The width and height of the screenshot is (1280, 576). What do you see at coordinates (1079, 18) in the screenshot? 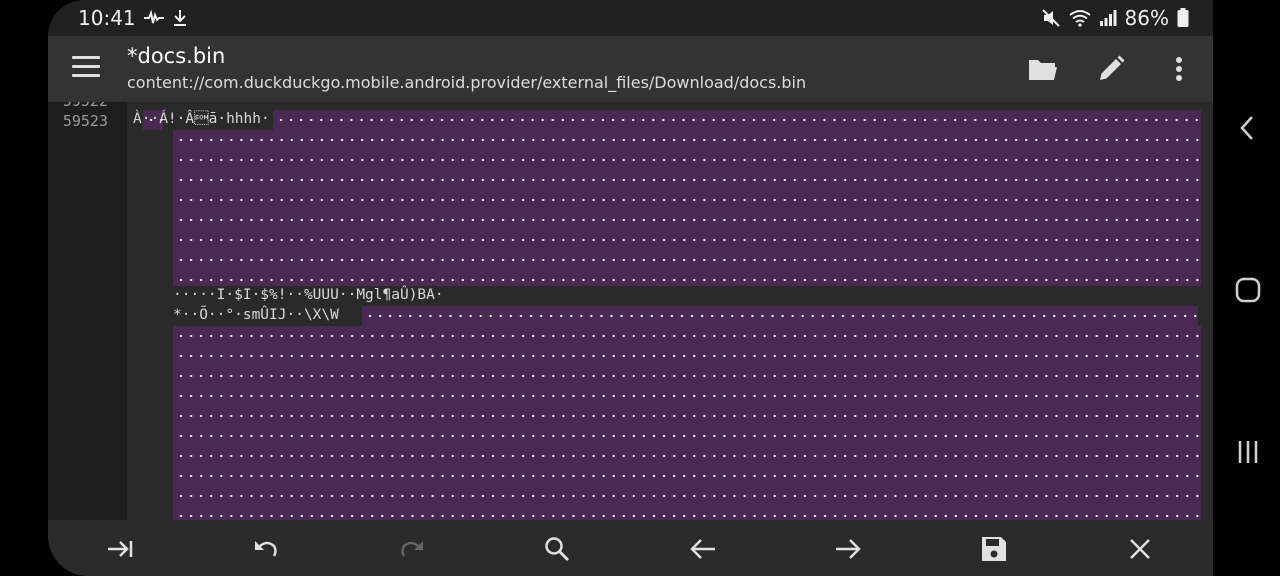
I see `wifi-icon` at bounding box center [1079, 18].